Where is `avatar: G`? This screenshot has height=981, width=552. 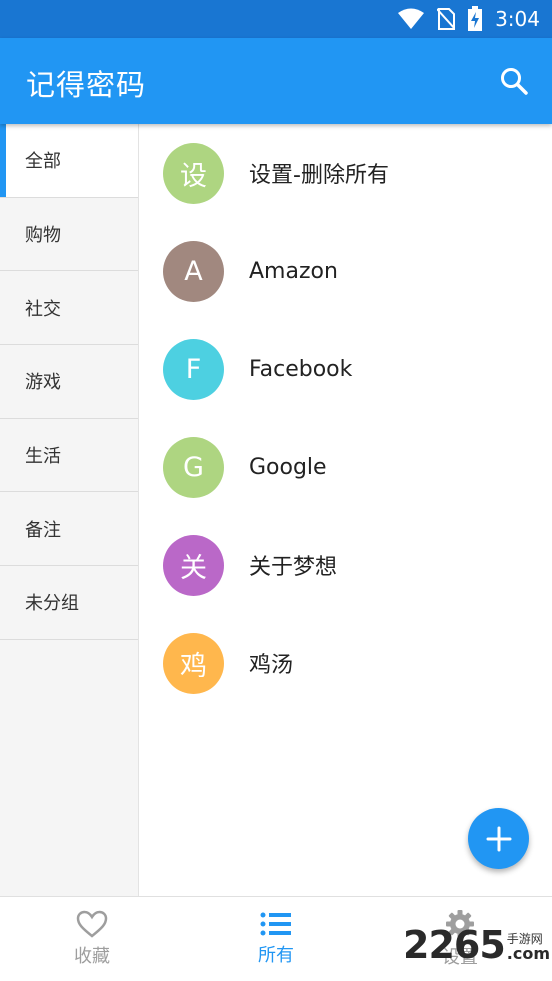 avatar: G is located at coordinates (193, 467).